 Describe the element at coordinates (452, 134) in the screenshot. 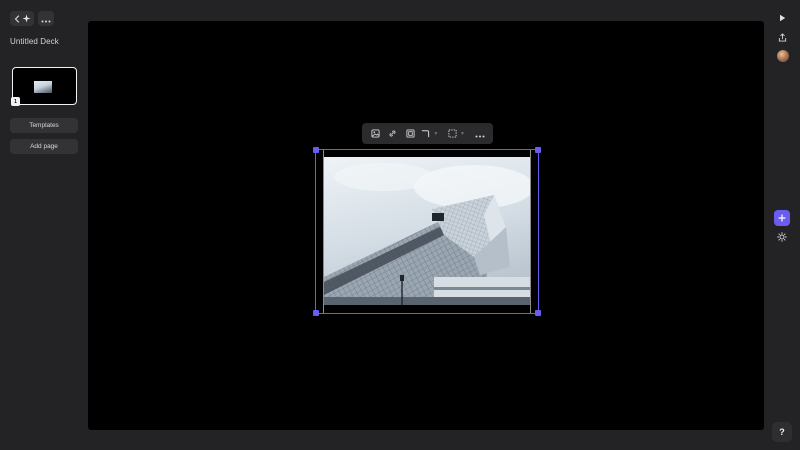

I see `border-dashed-icon` at that location.